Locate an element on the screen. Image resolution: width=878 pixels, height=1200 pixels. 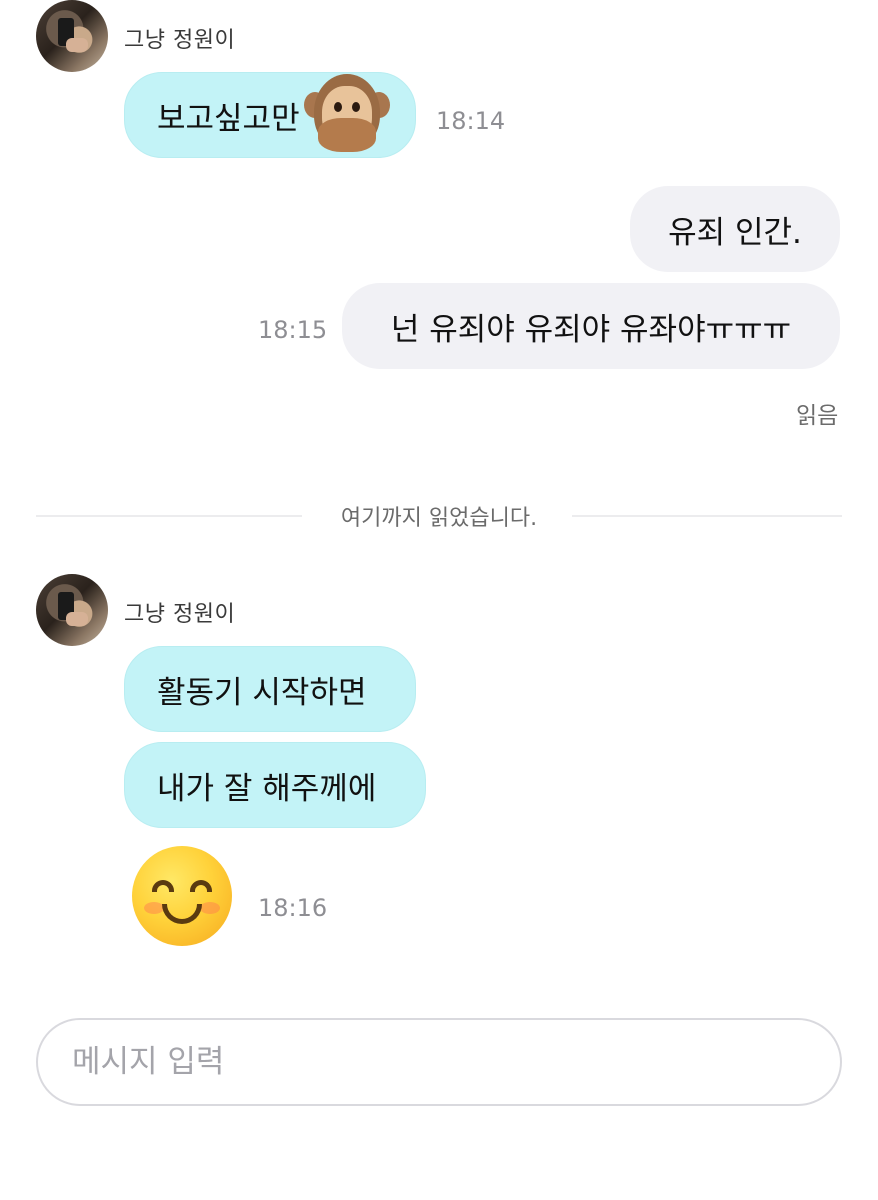
message-input-container is located at coordinates (439, 1062).